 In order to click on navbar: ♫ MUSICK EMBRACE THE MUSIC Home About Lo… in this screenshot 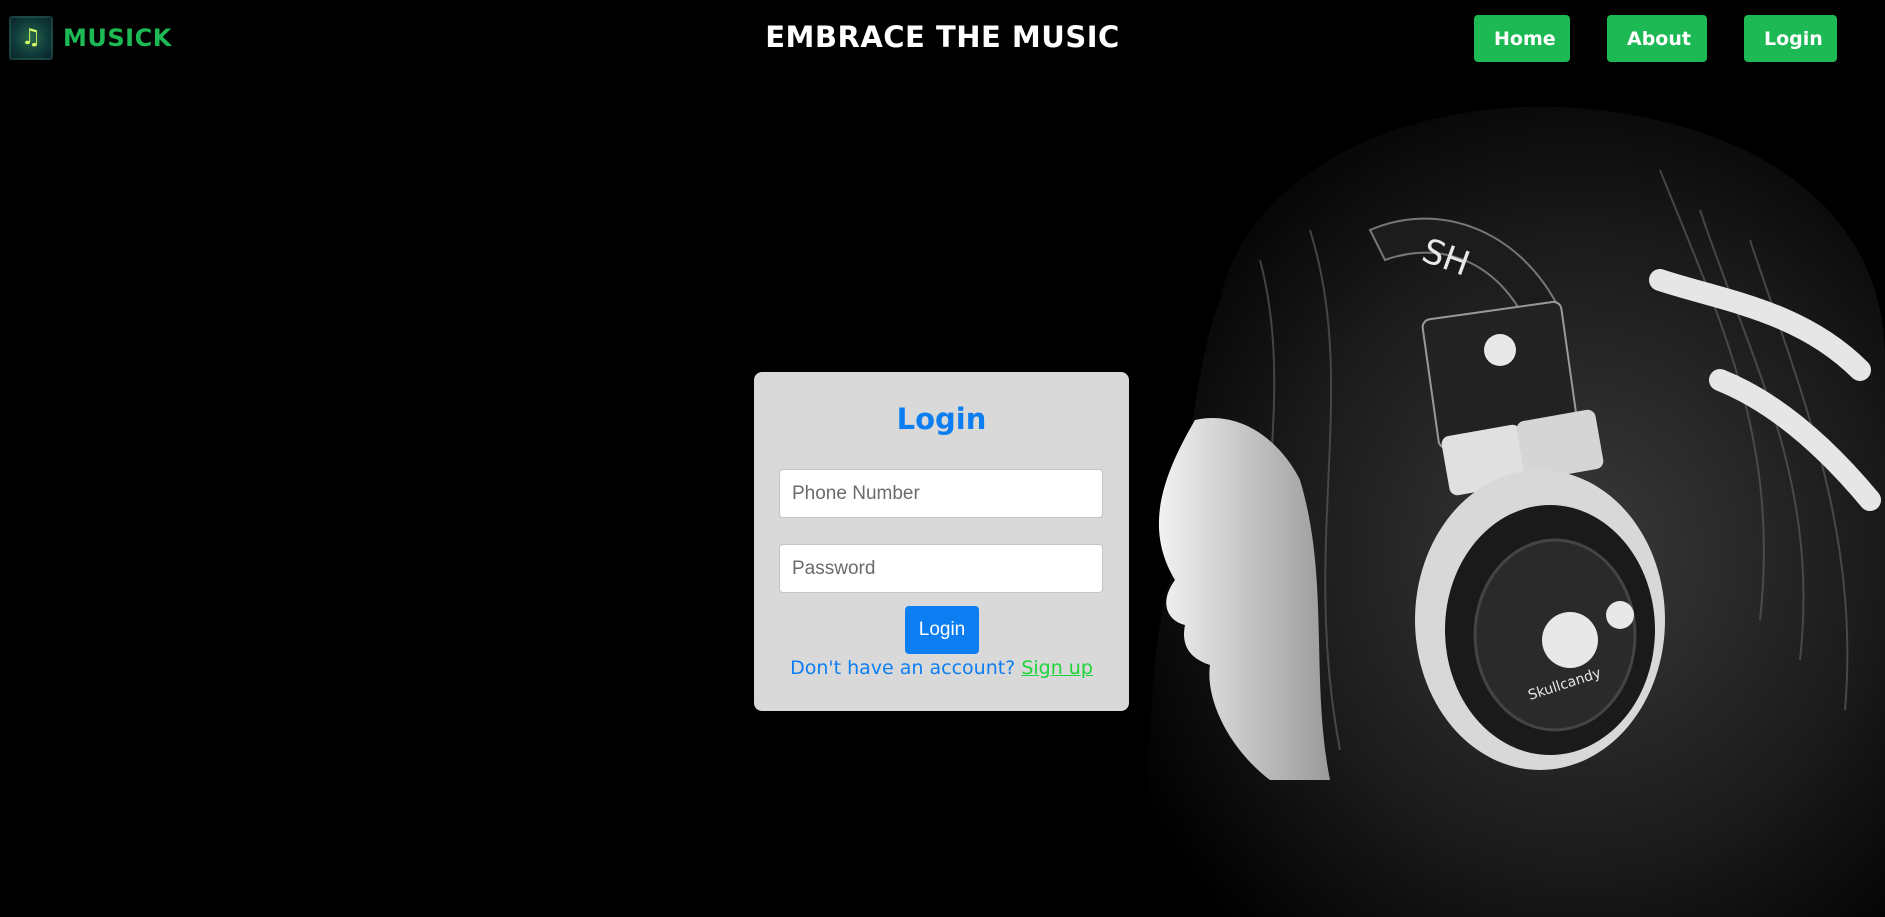, I will do `click(942, 39)`.